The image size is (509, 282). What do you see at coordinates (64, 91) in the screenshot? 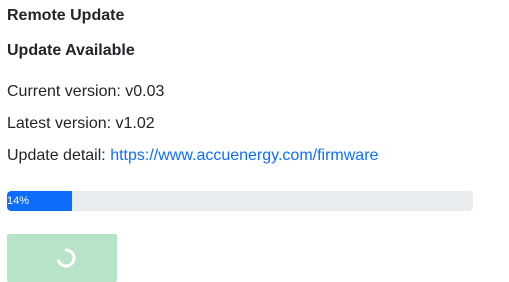
I see `current-version-label: Current version:` at bounding box center [64, 91].